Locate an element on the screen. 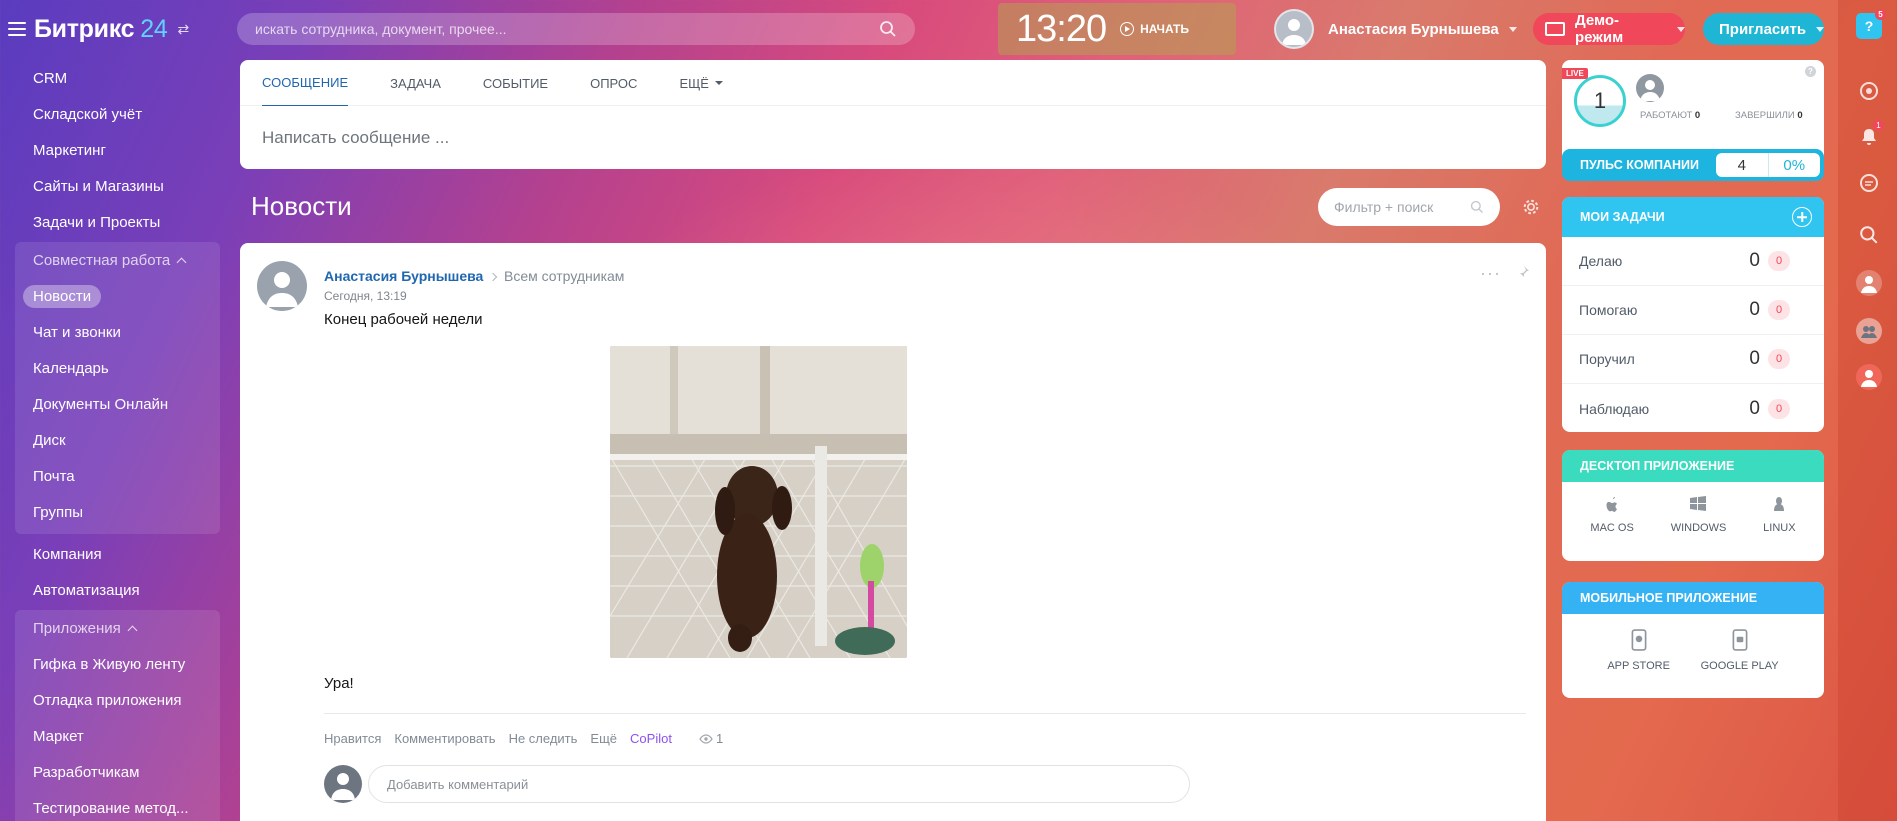 The image size is (1897, 821). task-row-helping: Помогаю 0 0 is located at coordinates (1693, 310).